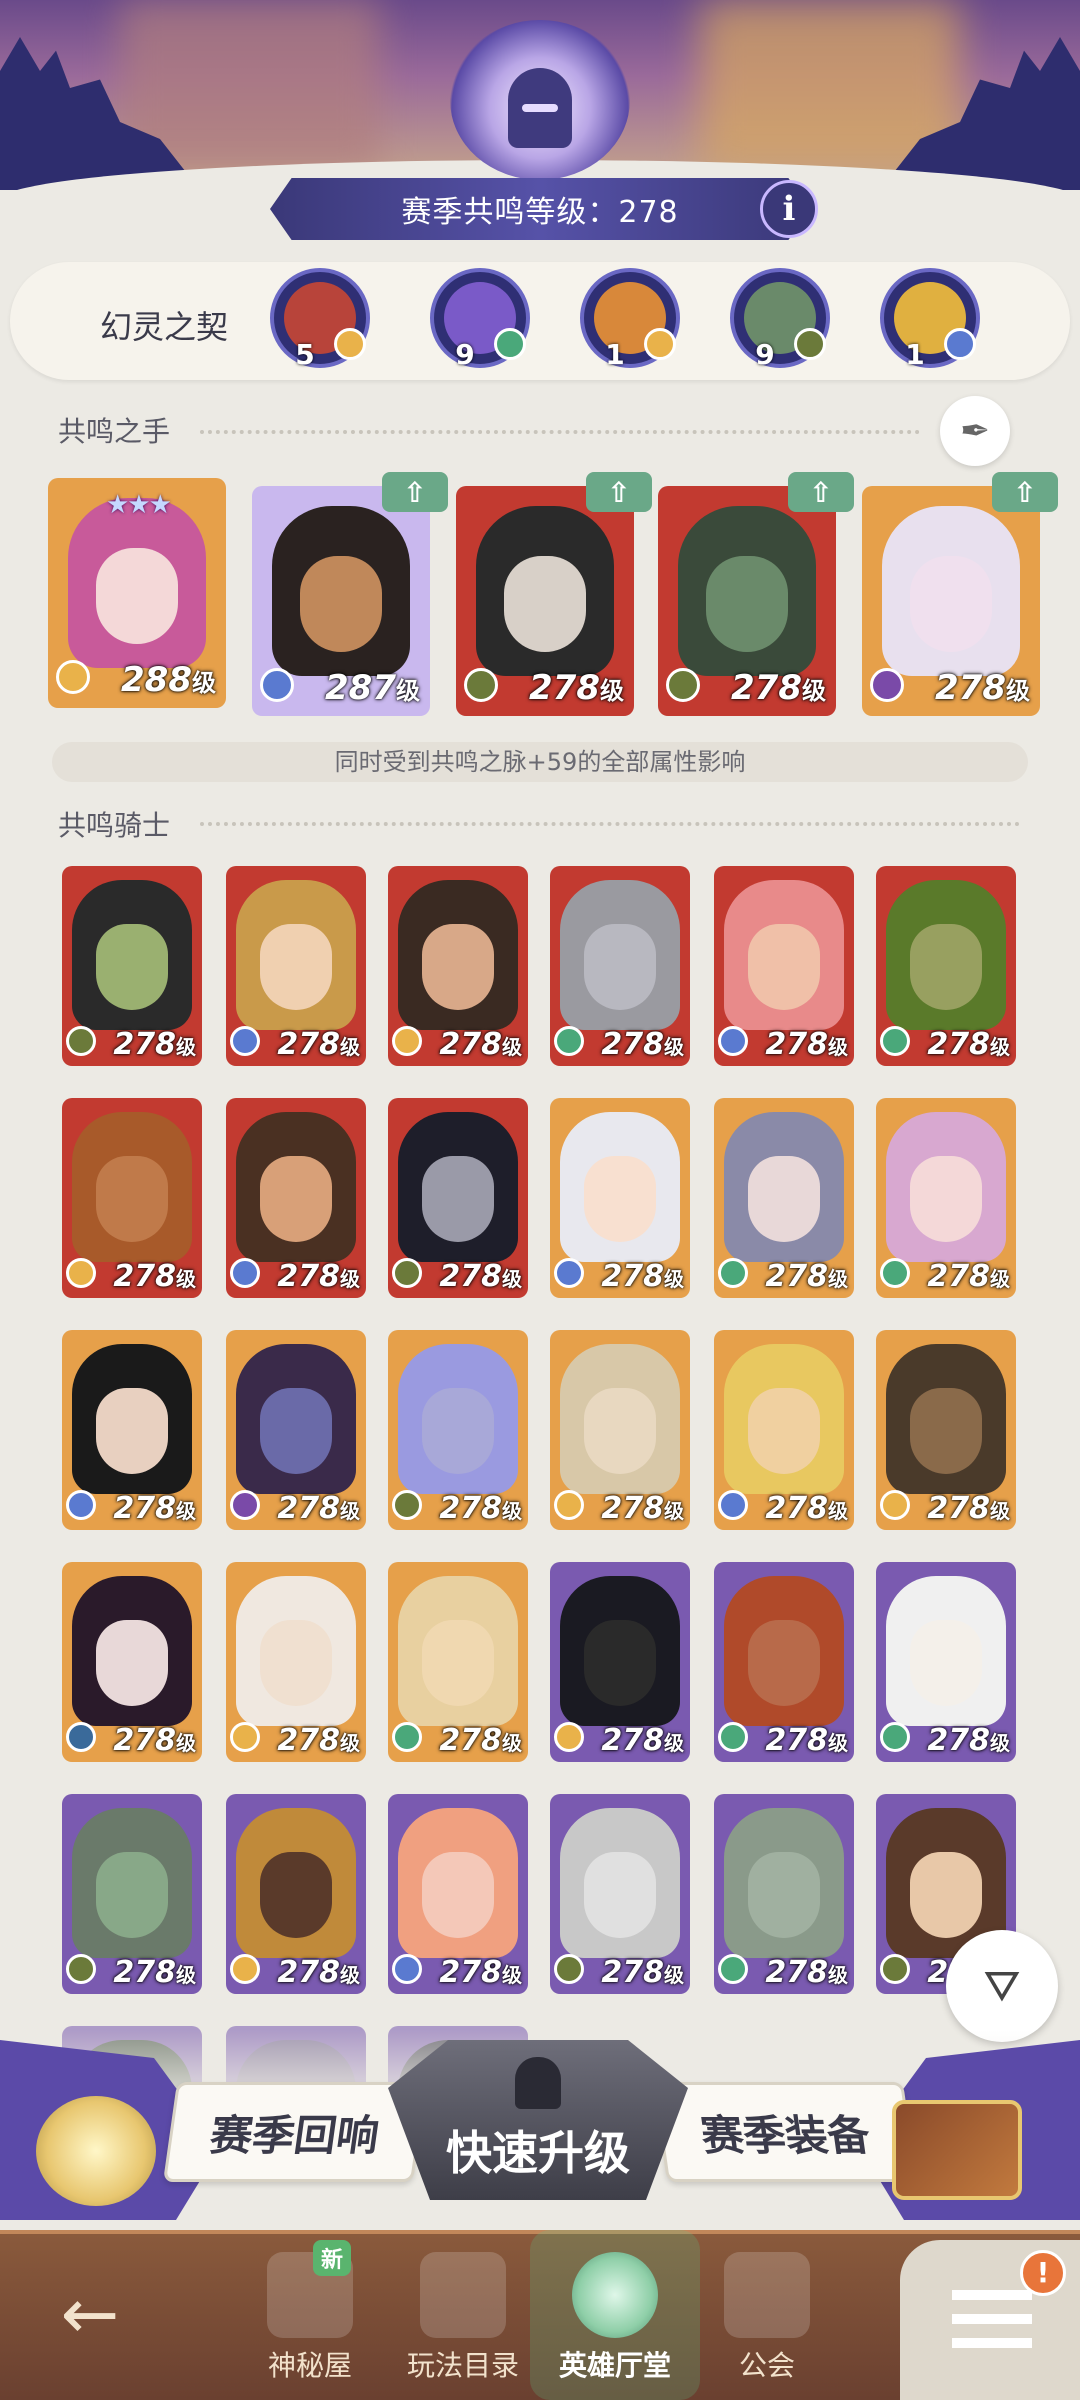 The width and height of the screenshot is (1080, 2400). What do you see at coordinates (821, 492) in the screenshot?
I see `upgrade-arrow-icon: ⇧` at bounding box center [821, 492].